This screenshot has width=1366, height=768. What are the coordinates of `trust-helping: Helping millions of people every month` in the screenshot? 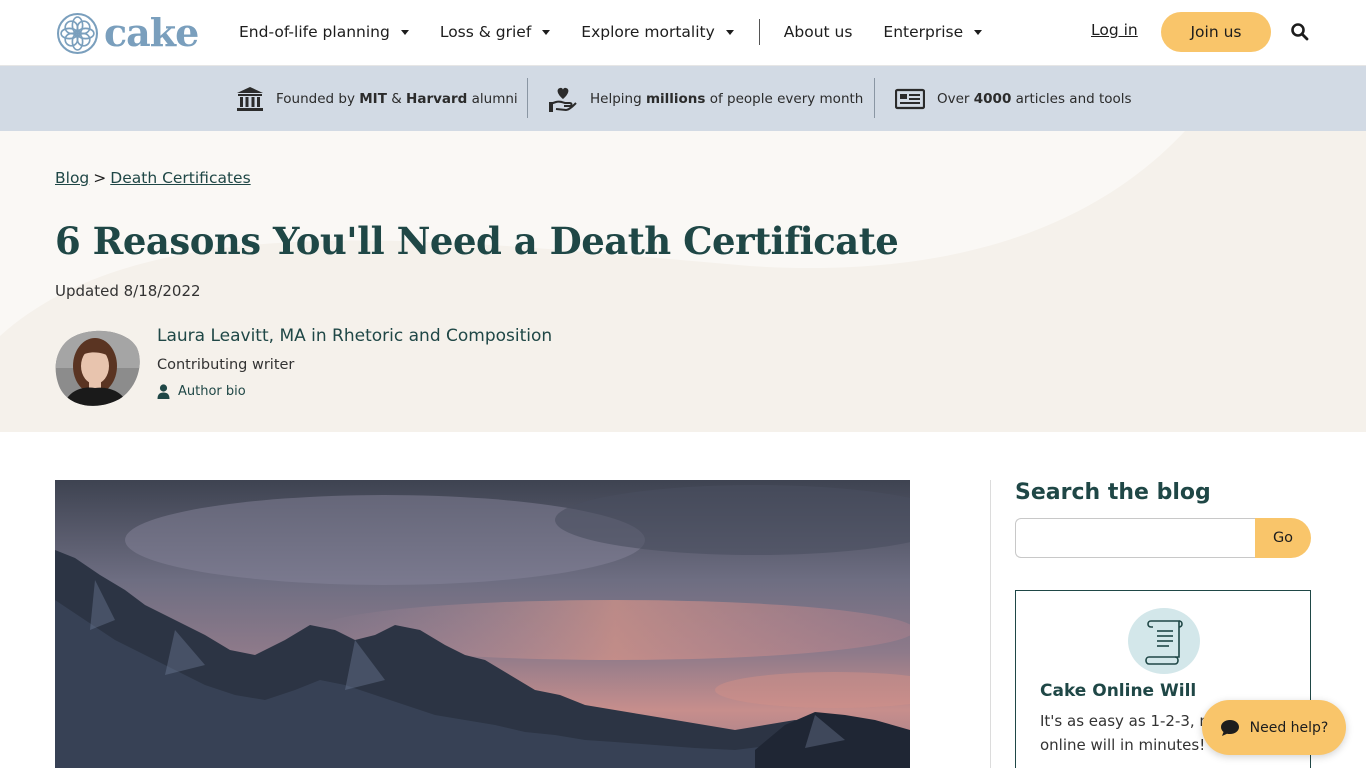 It's located at (705, 98).